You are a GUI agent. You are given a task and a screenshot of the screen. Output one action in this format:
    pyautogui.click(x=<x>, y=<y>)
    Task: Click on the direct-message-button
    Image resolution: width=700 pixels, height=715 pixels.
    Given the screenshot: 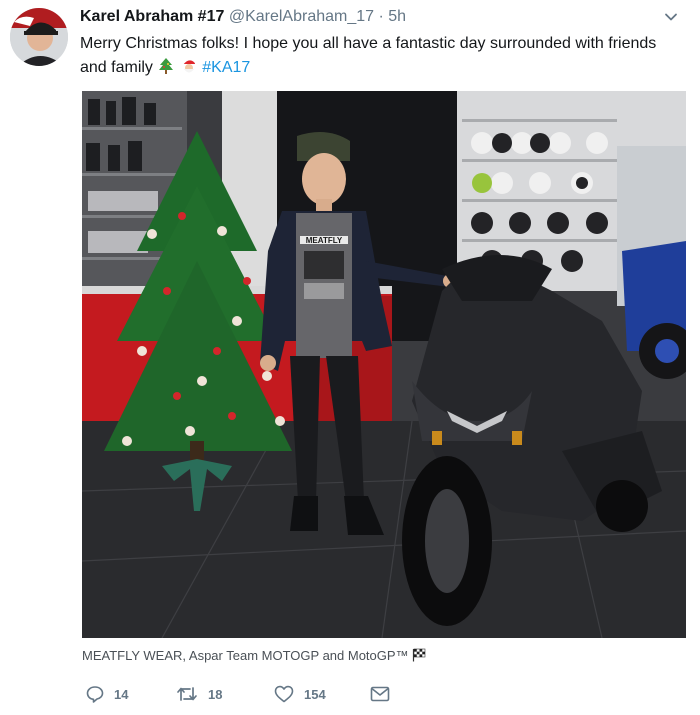 What is the action you would take?
    pyautogui.click(x=380, y=694)
    